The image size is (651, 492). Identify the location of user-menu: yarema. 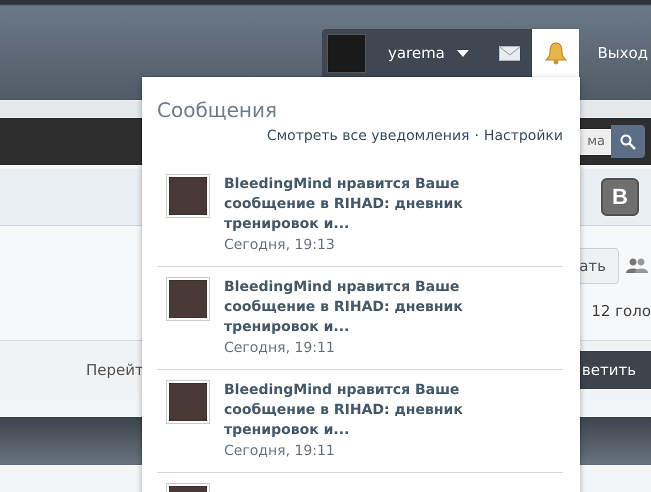
(427, 53).